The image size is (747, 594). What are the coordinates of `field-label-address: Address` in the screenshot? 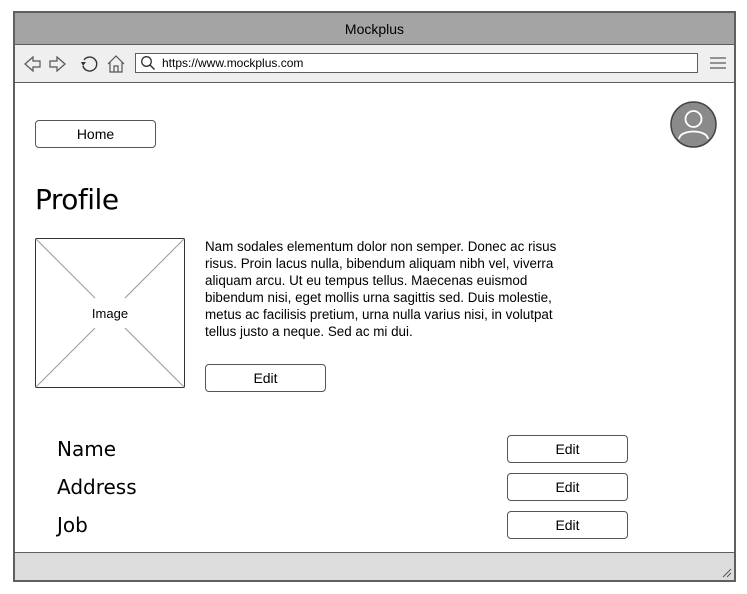 It's located at (97, 487).